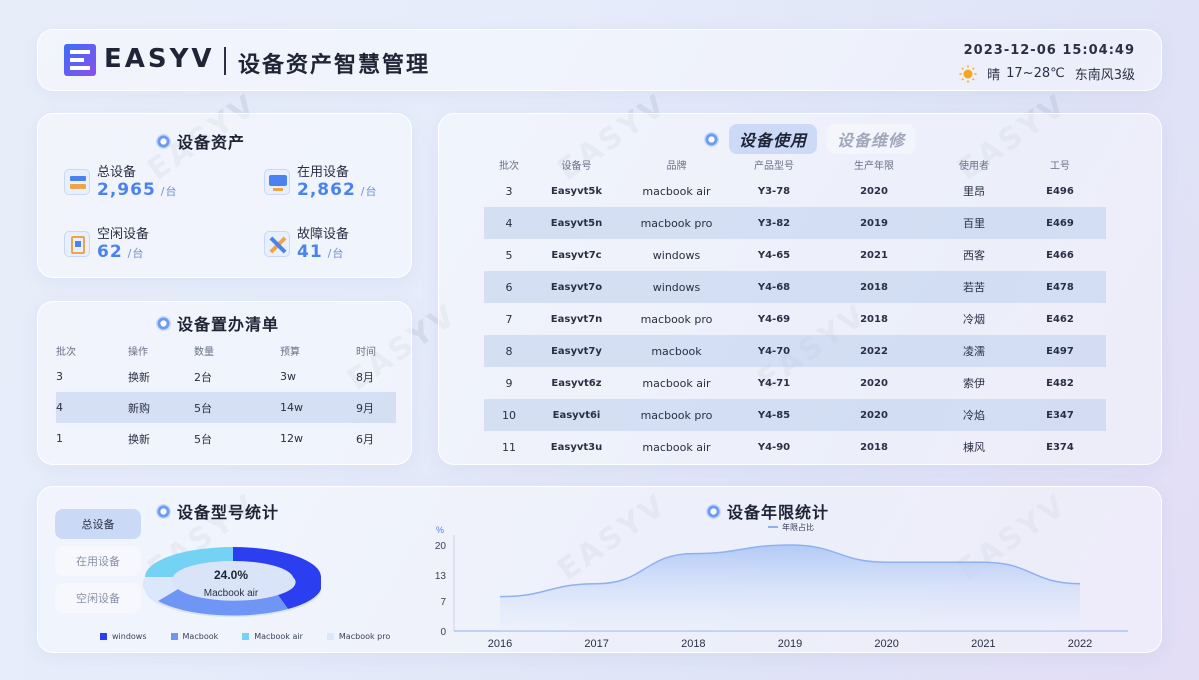 Image resolution: width=1199 pixels, height=680 pixels. I want to click on x-tick-label: 2021, so click(983, 644).